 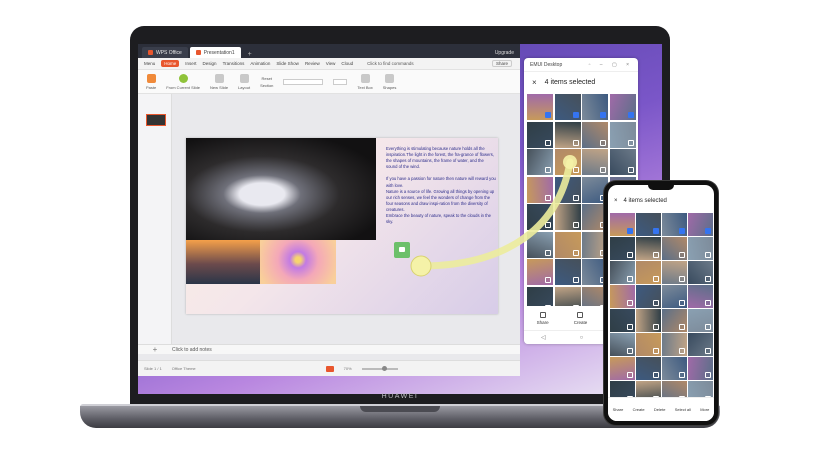 I want to click on menu-item-menu: Menu, so click(x=149, y=63).